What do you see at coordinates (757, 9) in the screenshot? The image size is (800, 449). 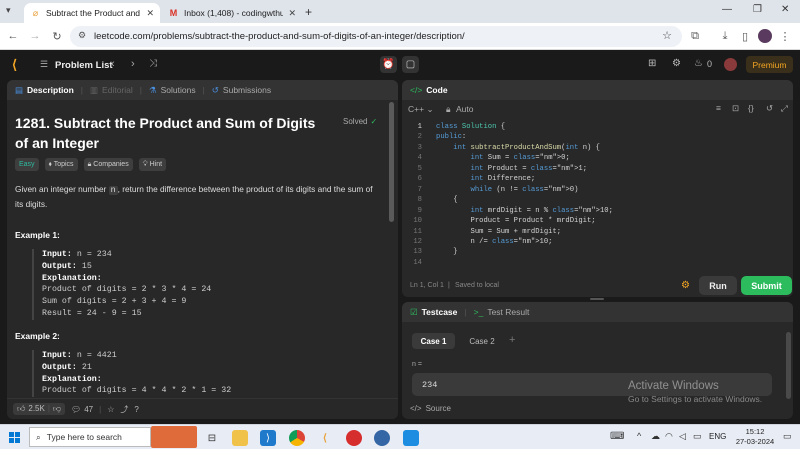 I see `restore-icon: ❐` at bounding box center [757, 9].